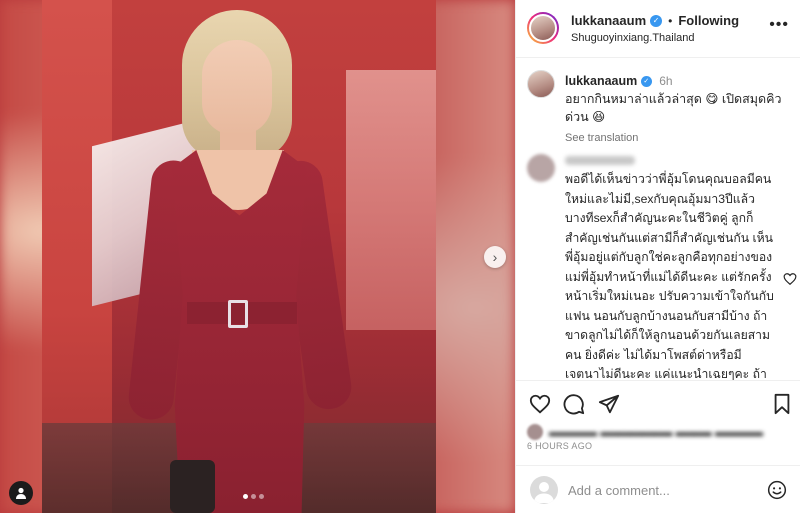 The height and width of the screenshot is (513, 800). Describe the element at coordinates (777, 490) in the screenshot. I see `smiley-icon` at that location.